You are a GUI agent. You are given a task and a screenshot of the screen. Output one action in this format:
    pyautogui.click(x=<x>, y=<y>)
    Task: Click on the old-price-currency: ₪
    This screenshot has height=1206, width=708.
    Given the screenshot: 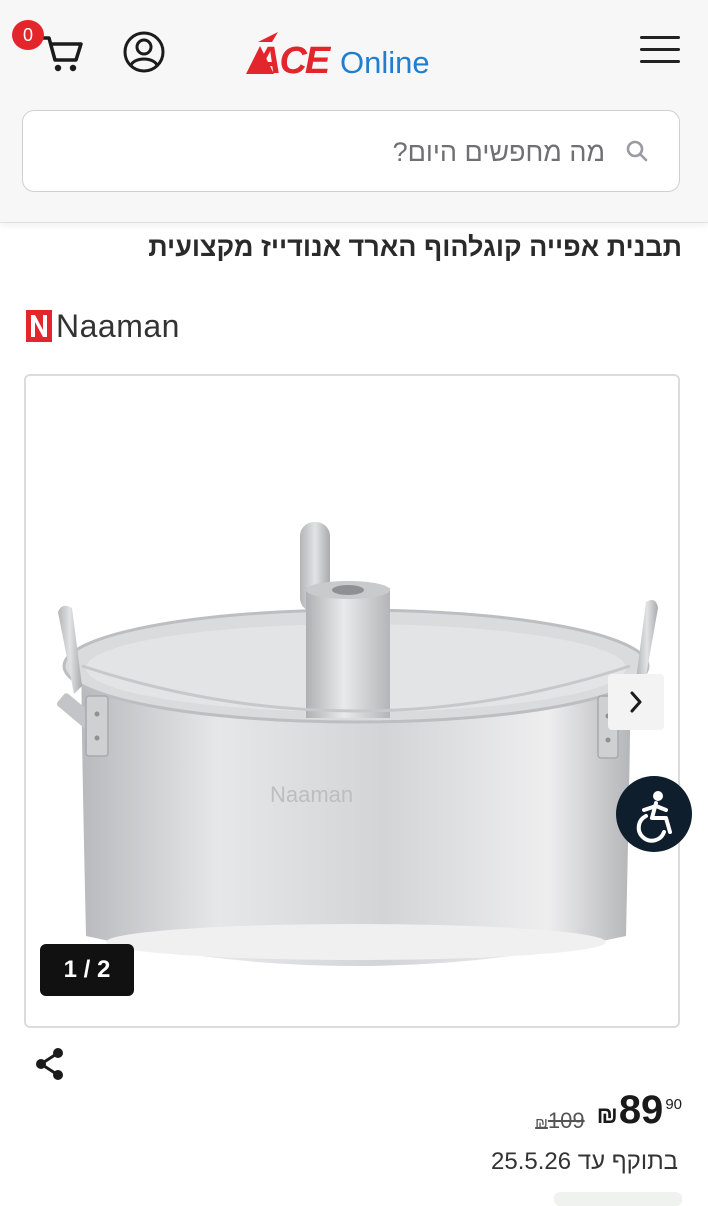 What is the action you would take?
    pyautogui.click(x=541, y=1123)
    